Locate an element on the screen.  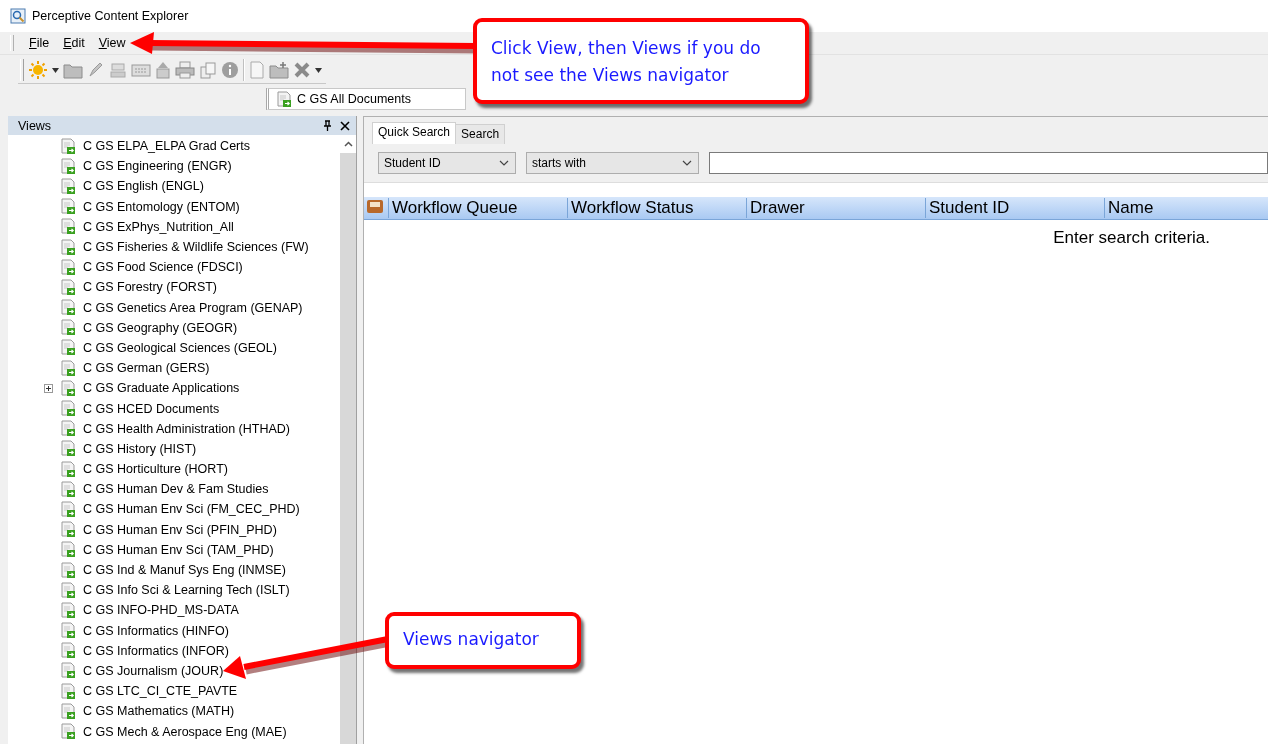
tree-item: C GS Engineering (ENGR) is located at coordinates (157, 166).